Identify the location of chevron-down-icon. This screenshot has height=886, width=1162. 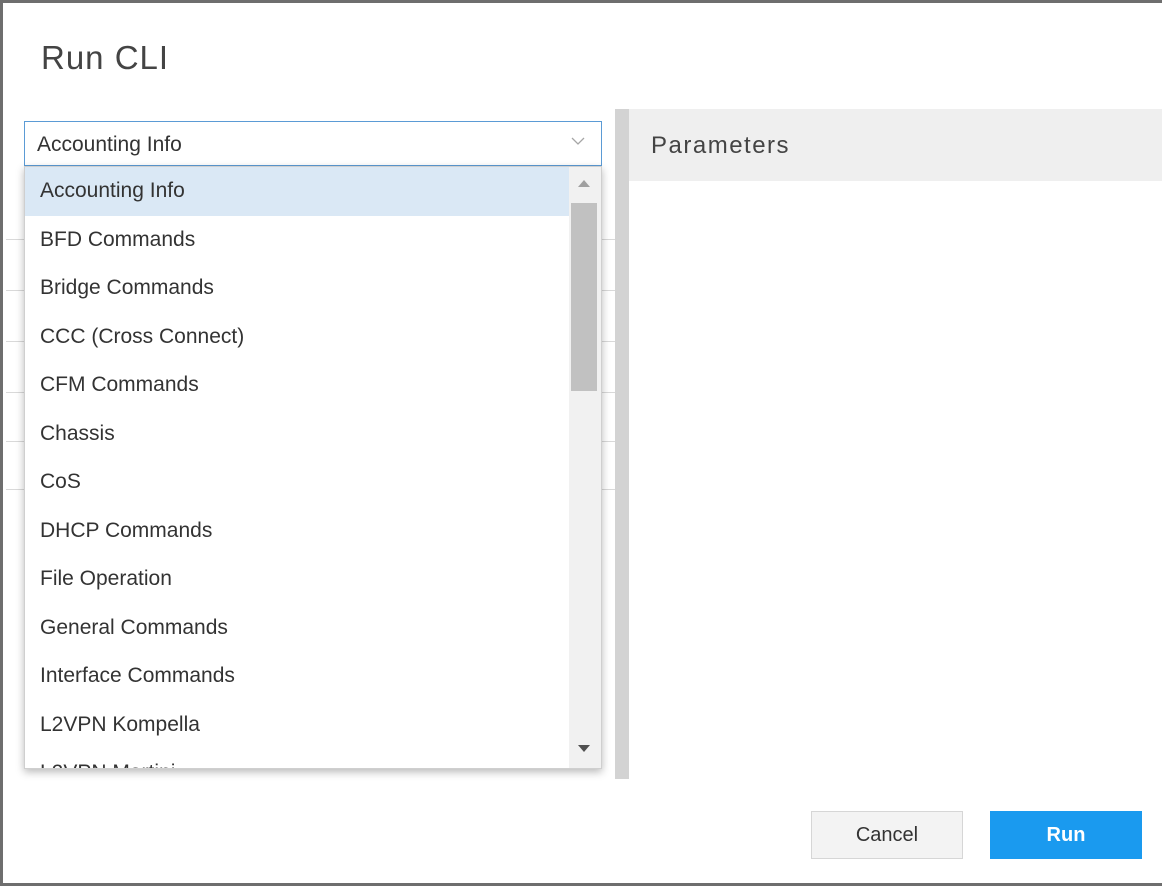
(578, 141).